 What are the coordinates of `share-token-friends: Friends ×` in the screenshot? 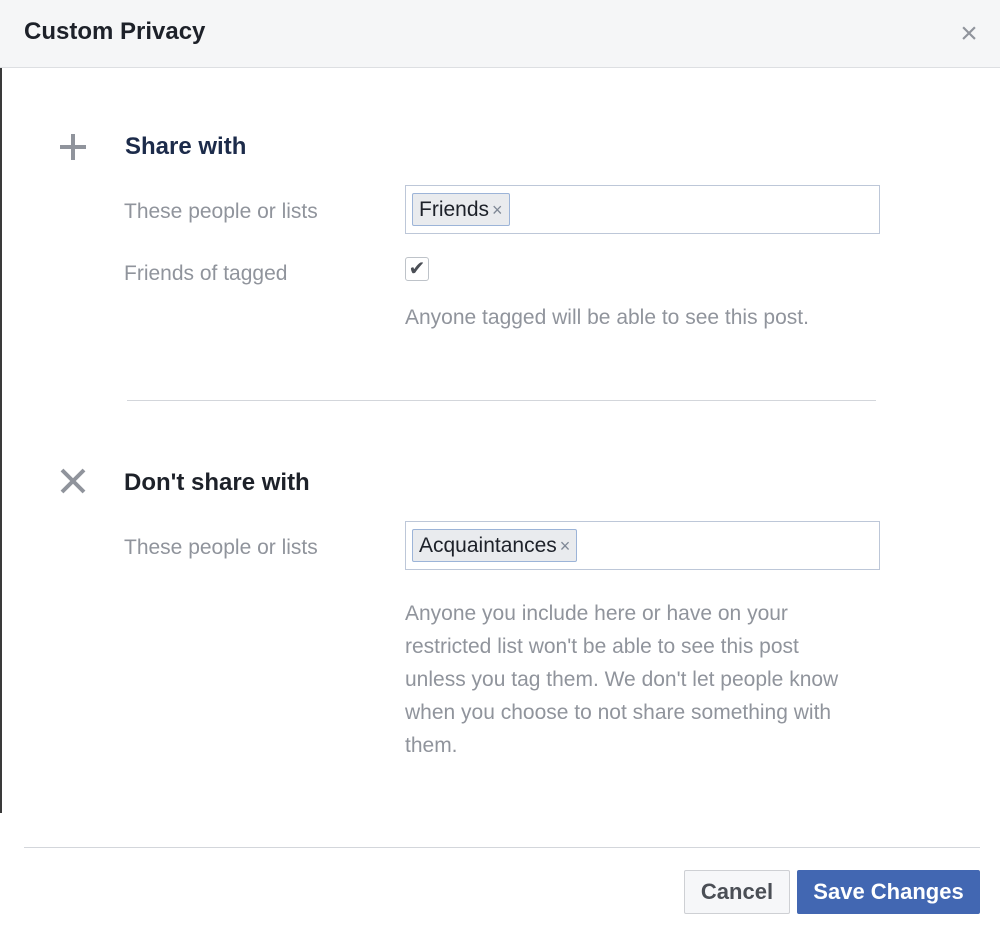 It's located at (461, 209).